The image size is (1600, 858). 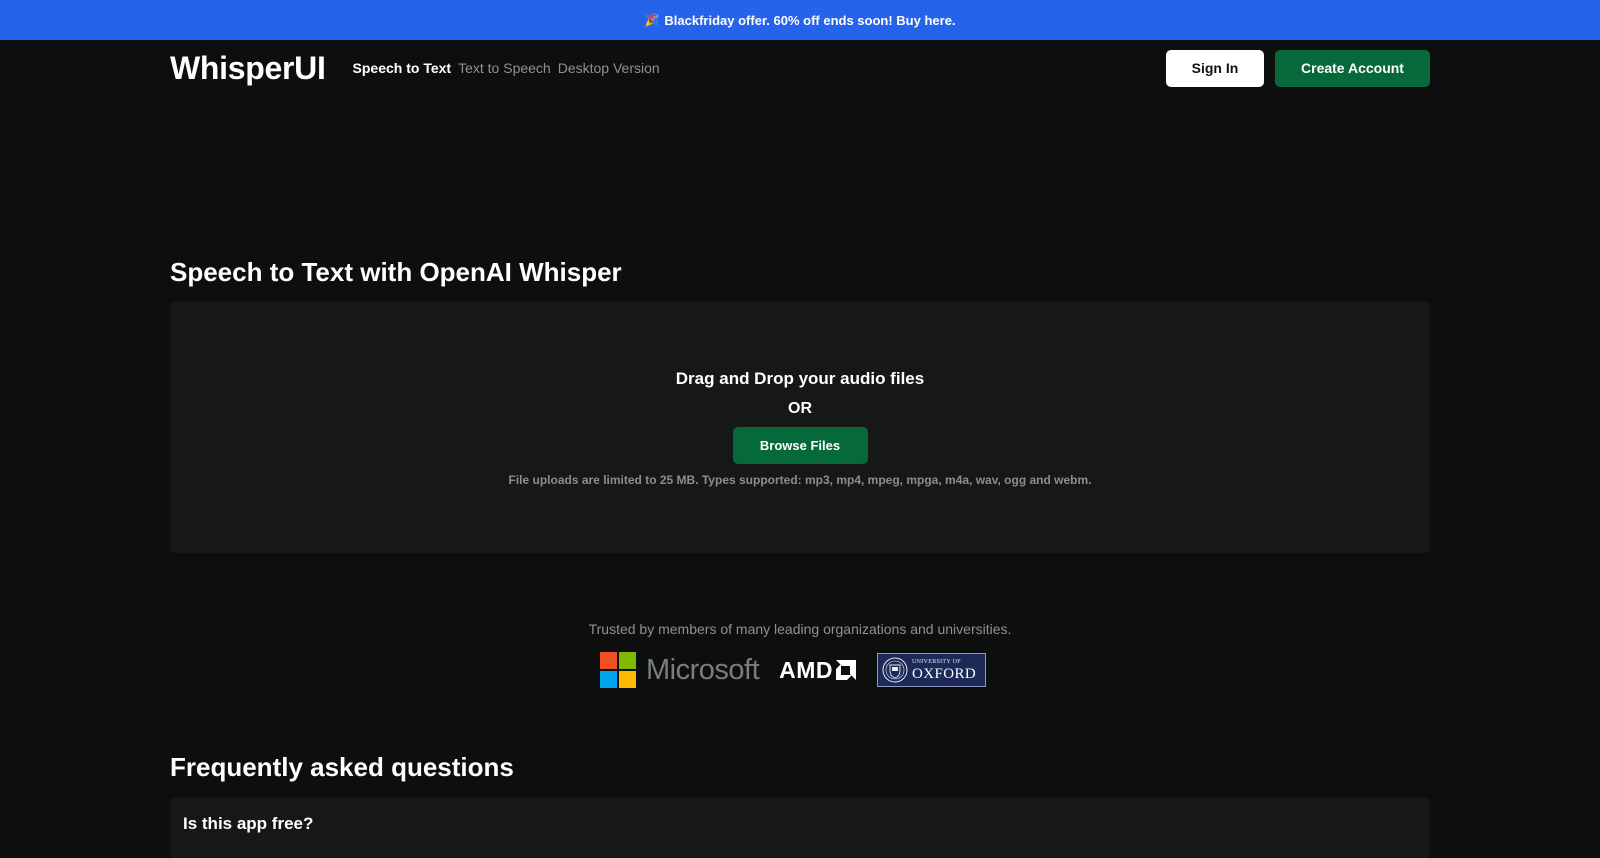 What do you see at coordinates (402, 68) in the screenshot?
I see `nav-speech-to-text: Speech to Text` at bounding box center [402, 68].